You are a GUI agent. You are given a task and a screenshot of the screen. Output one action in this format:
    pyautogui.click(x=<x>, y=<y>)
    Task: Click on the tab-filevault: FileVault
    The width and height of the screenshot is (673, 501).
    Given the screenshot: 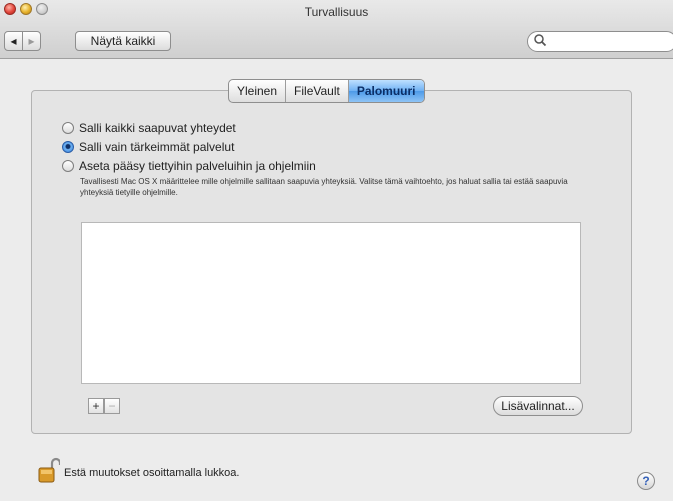 What is the action you would take?
    pyautogui.click(x=317, y=91)
    